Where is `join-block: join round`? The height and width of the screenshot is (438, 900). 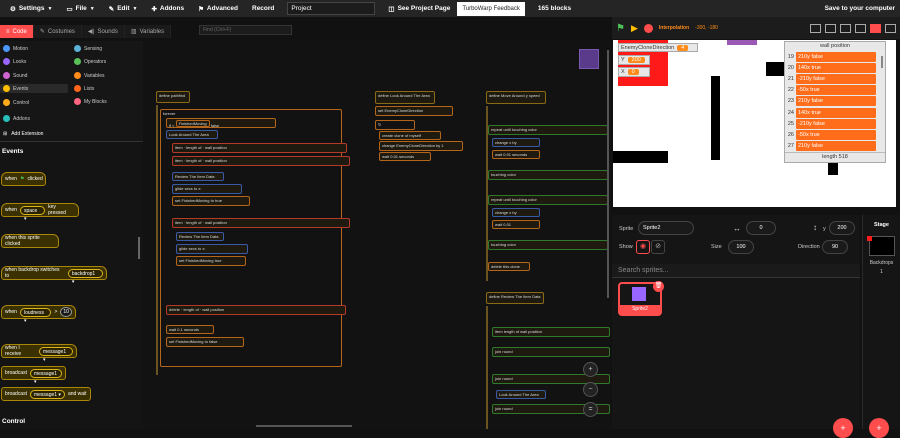 join-block: join round is located at coordinates (551, 352).